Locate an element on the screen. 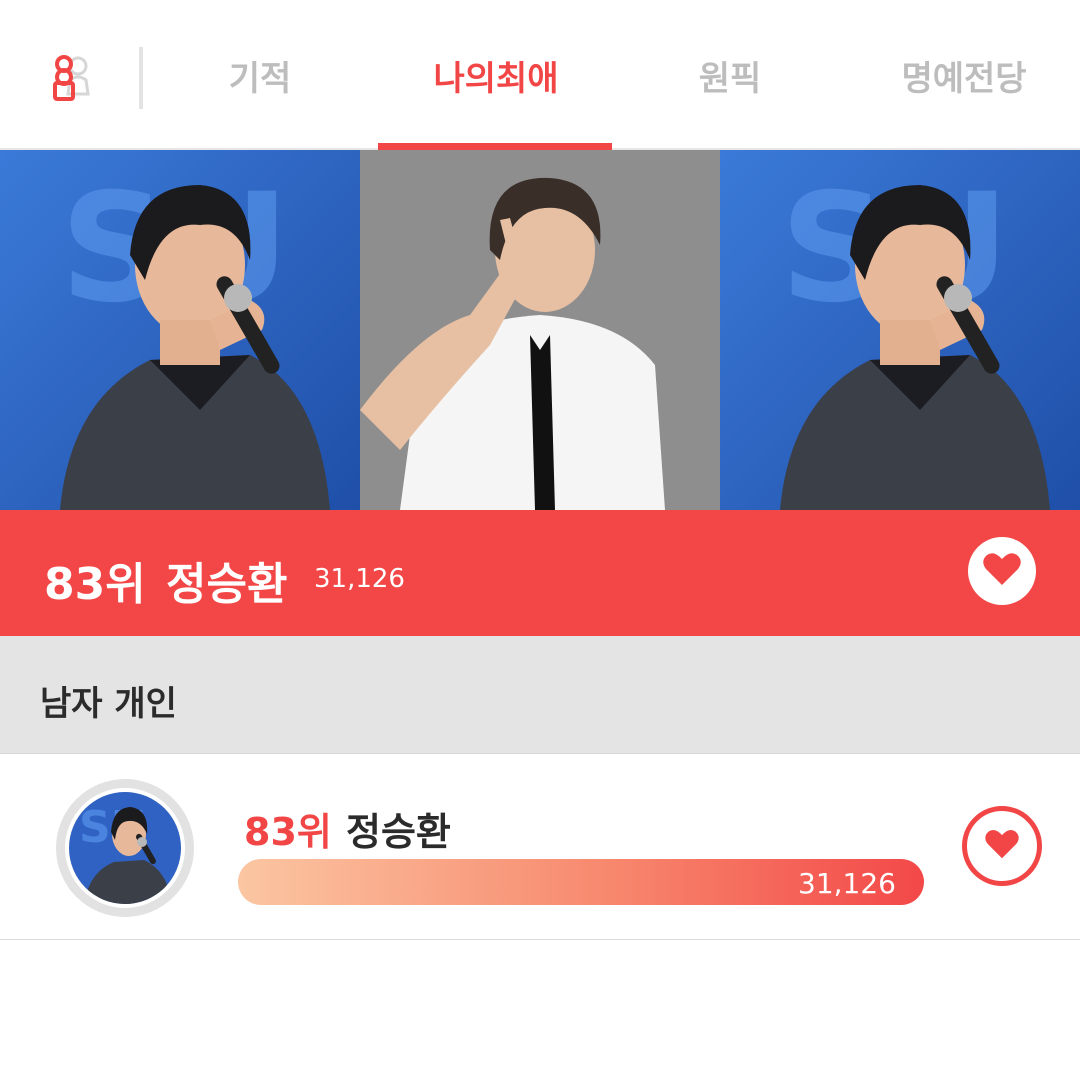 This screenshot has height=1080, width=1080. row-artist-name: 정승환 is located at coordinates (398, 832).